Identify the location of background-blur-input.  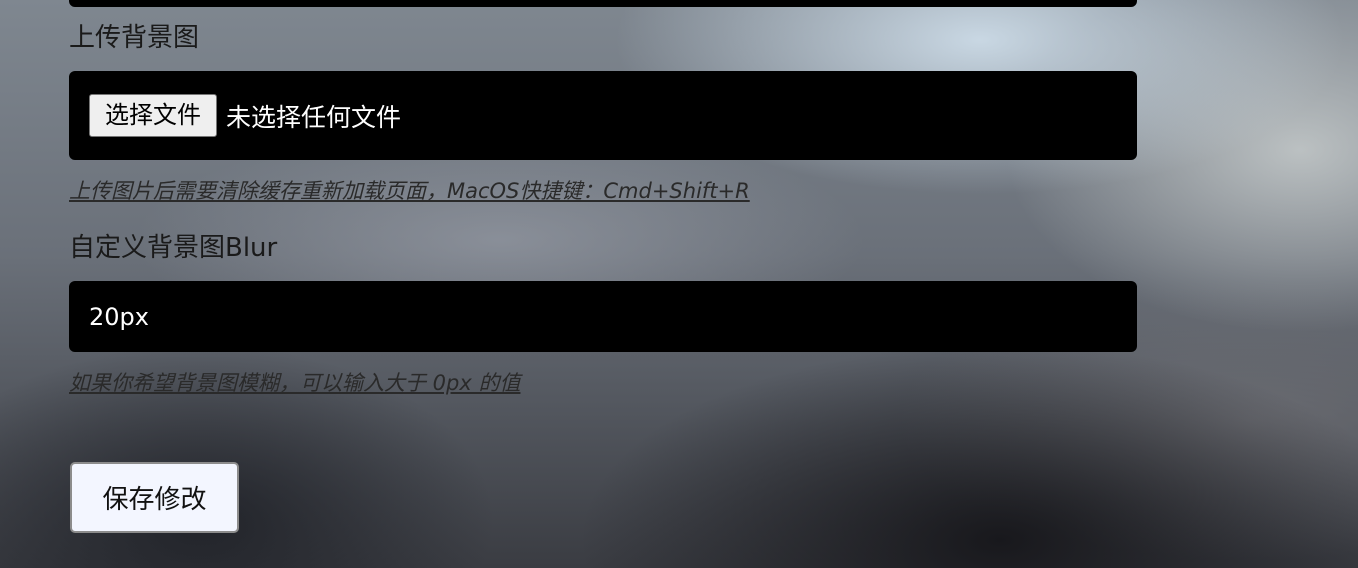
(613, 316).